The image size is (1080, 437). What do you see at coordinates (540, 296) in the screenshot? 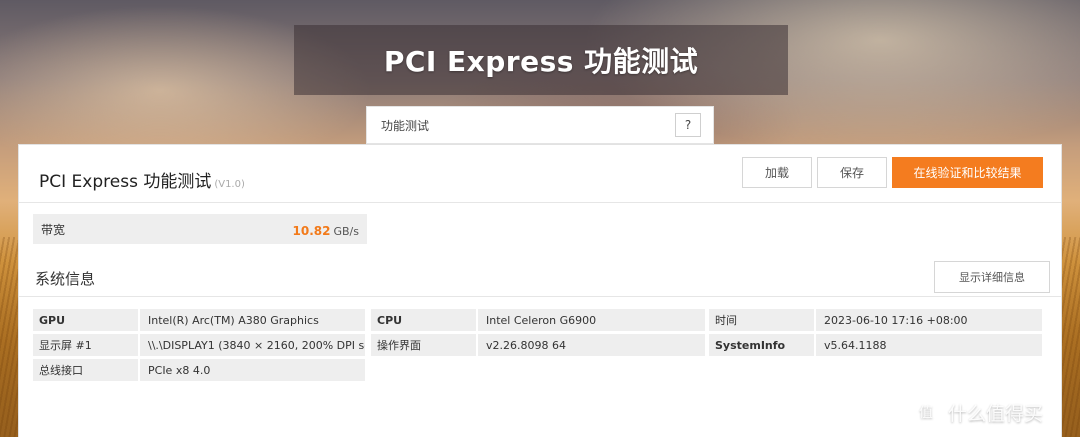
I see `divider` at bounding box center [540, 296].